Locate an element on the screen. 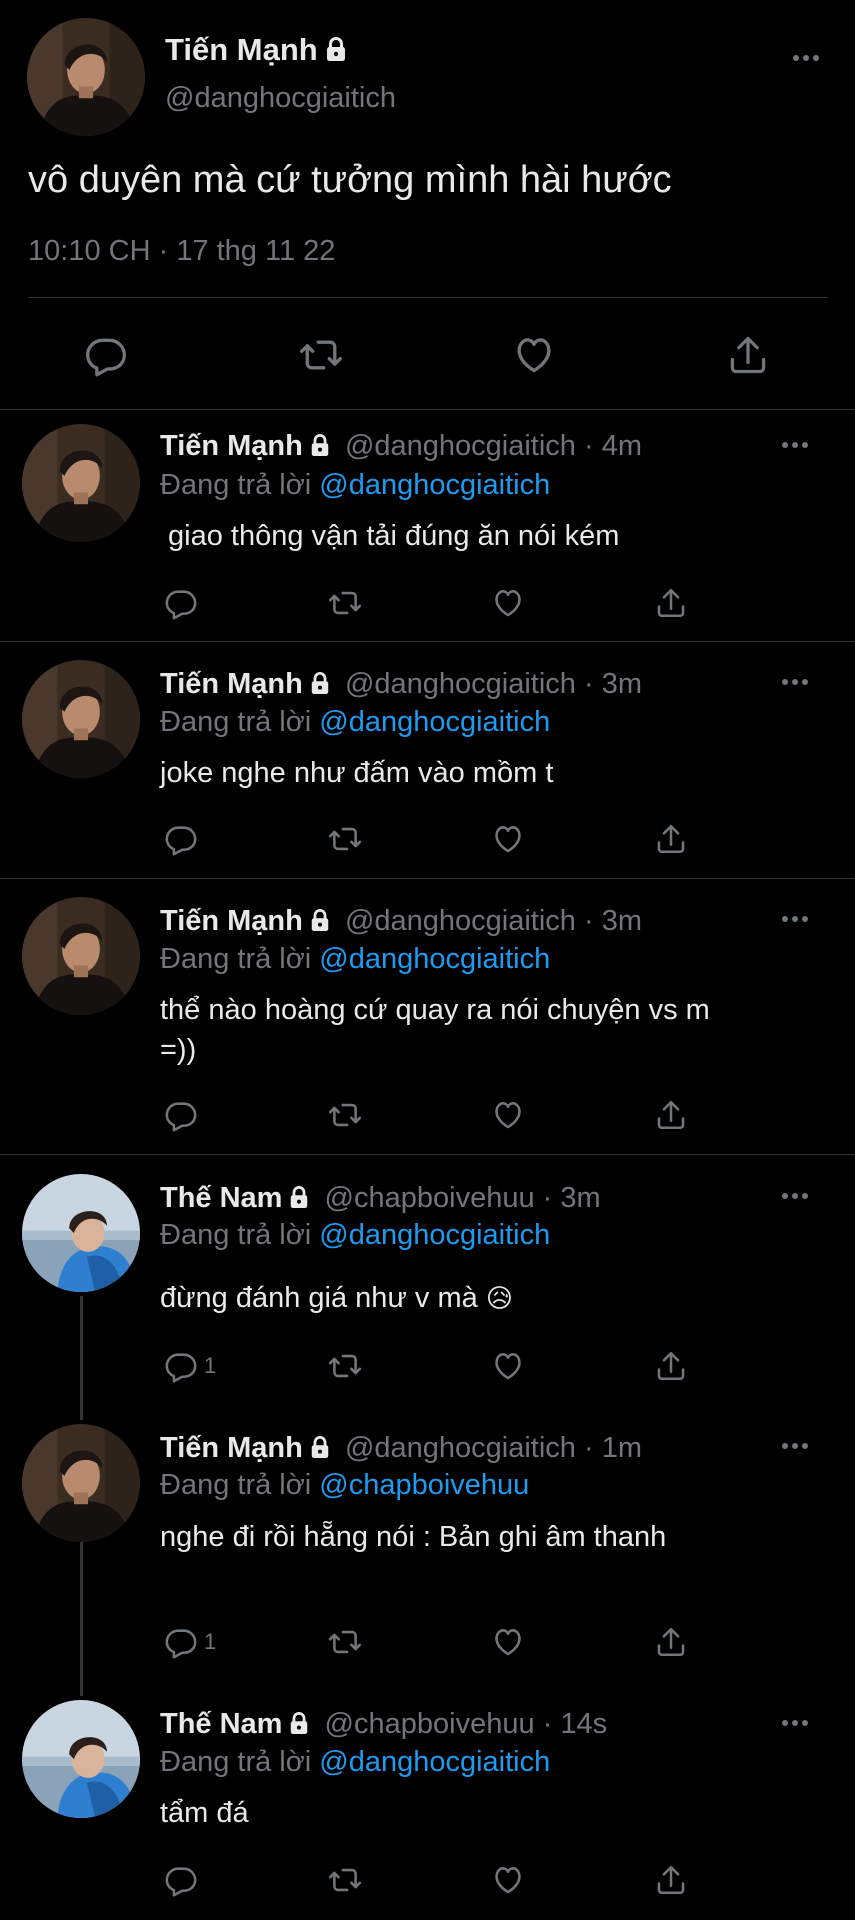  reply-header: Tiến Mạnh @danghocgiaitich · 3m is located at coordinates (401, 921).